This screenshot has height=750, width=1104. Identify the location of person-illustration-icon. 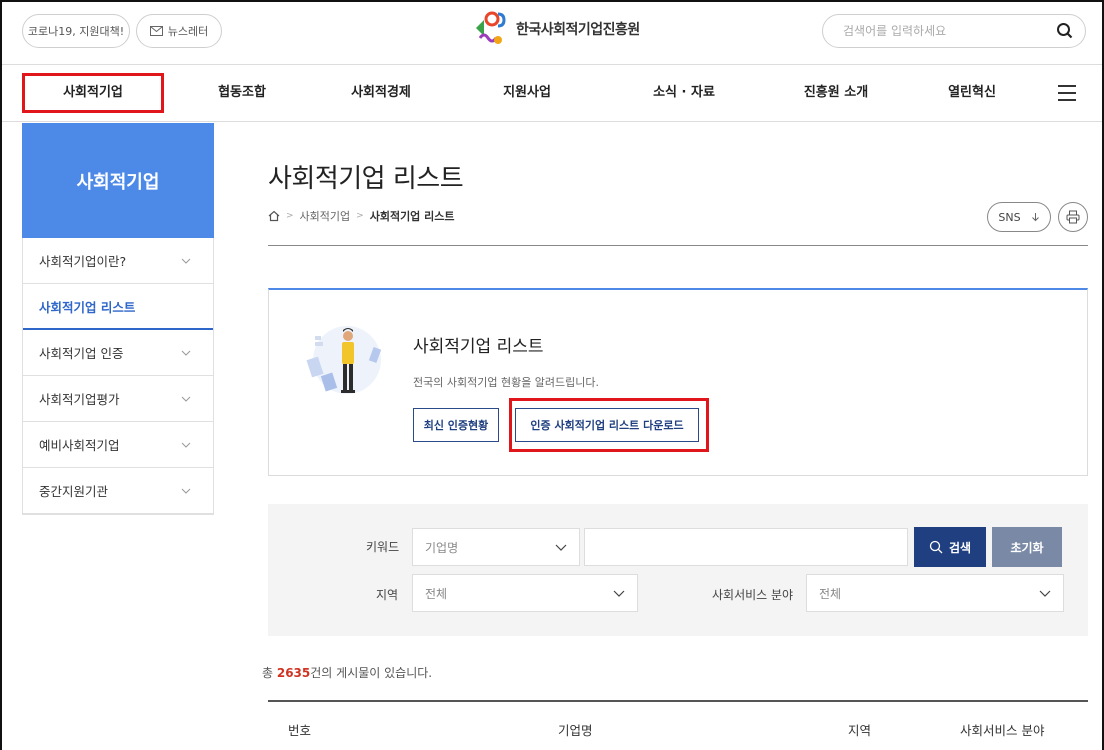
(344, 360).